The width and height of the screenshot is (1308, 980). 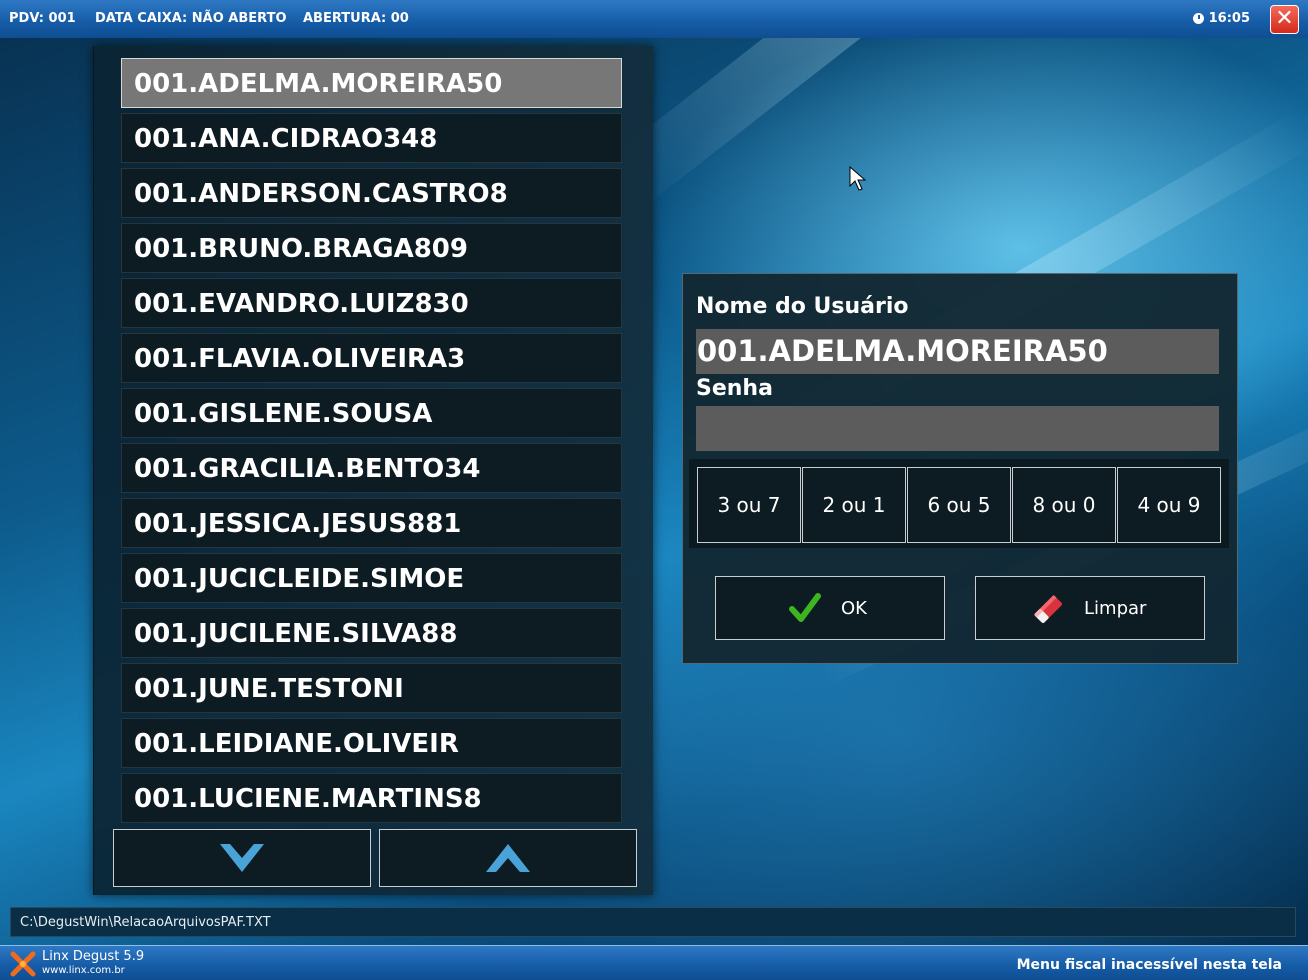 What do you see at coordinates (805, 607) in the screenshot?
I see `checkmark-icon` at bounding box center [805, 607].